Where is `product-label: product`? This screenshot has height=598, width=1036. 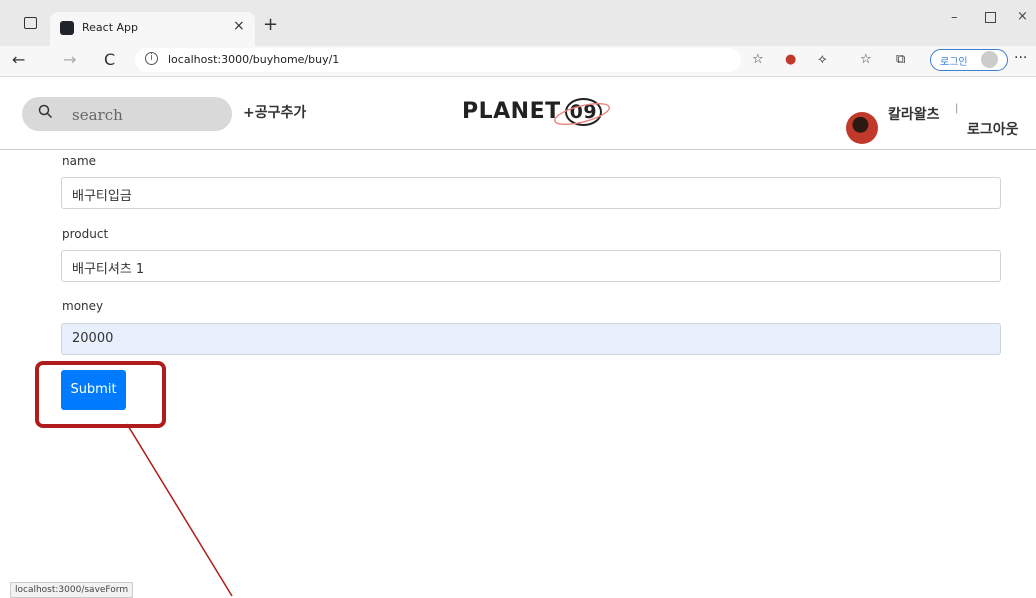
product-label: product is located at coordinates (85, 234).